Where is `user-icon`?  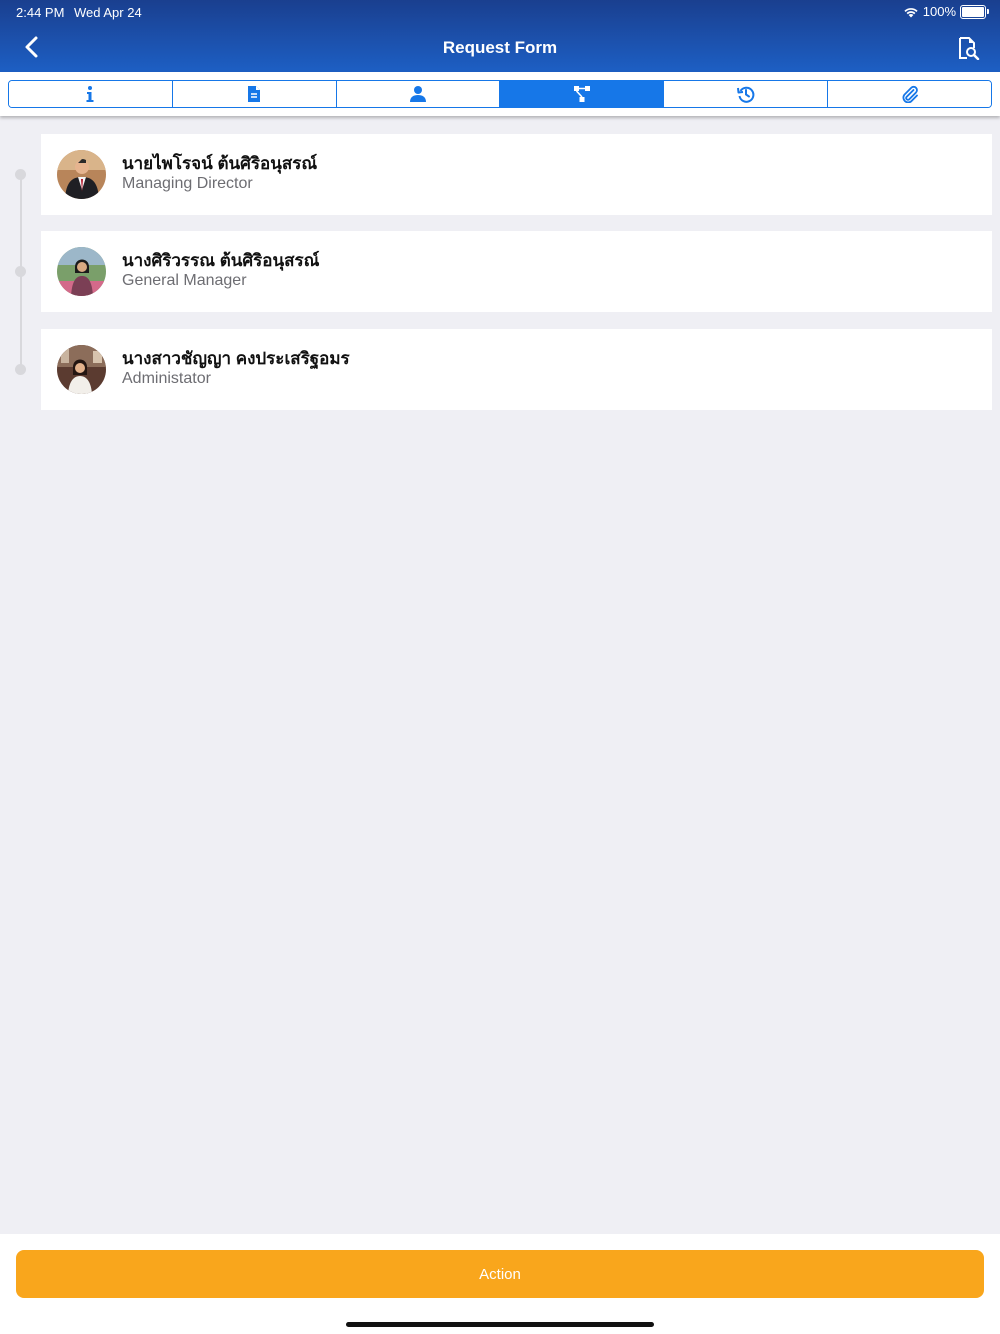
user-icon is located at coordinates (418, 94).